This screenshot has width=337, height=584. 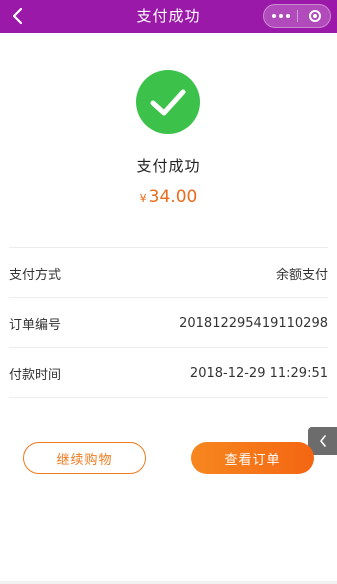 What do you see at coordinates (168, 273) in the screenshot?
I see `detail-row-payment-method: 支付方式 余额支付` at bounding box center [168, 273].